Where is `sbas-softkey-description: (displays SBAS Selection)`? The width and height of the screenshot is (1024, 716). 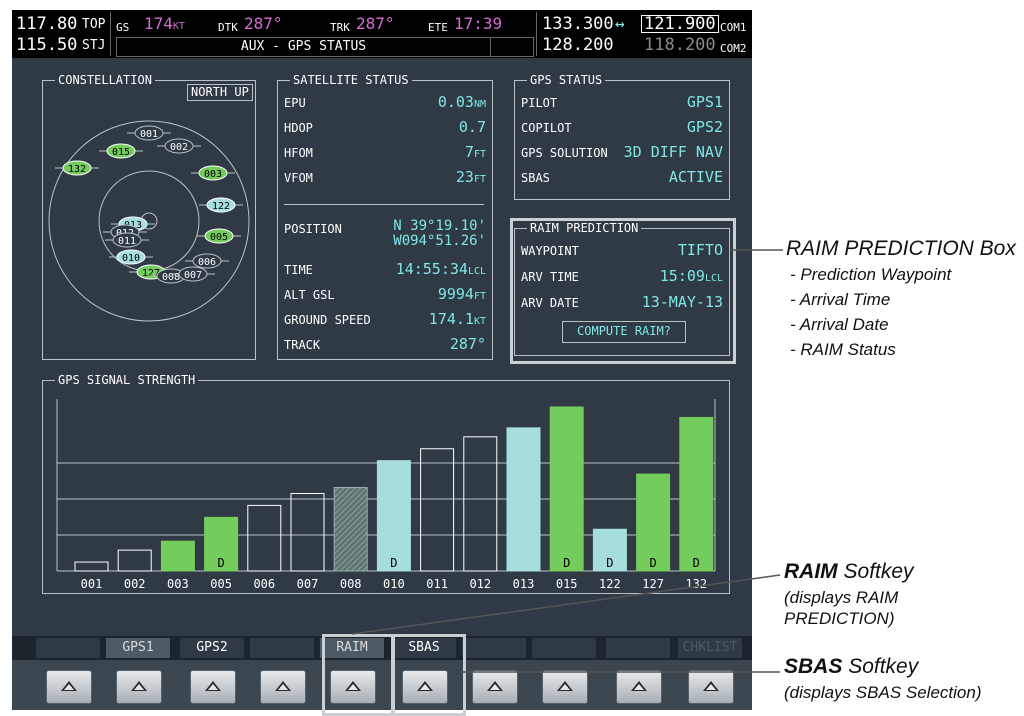
sbas-softkey-description: (displays SBAS Selection) is located at coordinates (883, 692).